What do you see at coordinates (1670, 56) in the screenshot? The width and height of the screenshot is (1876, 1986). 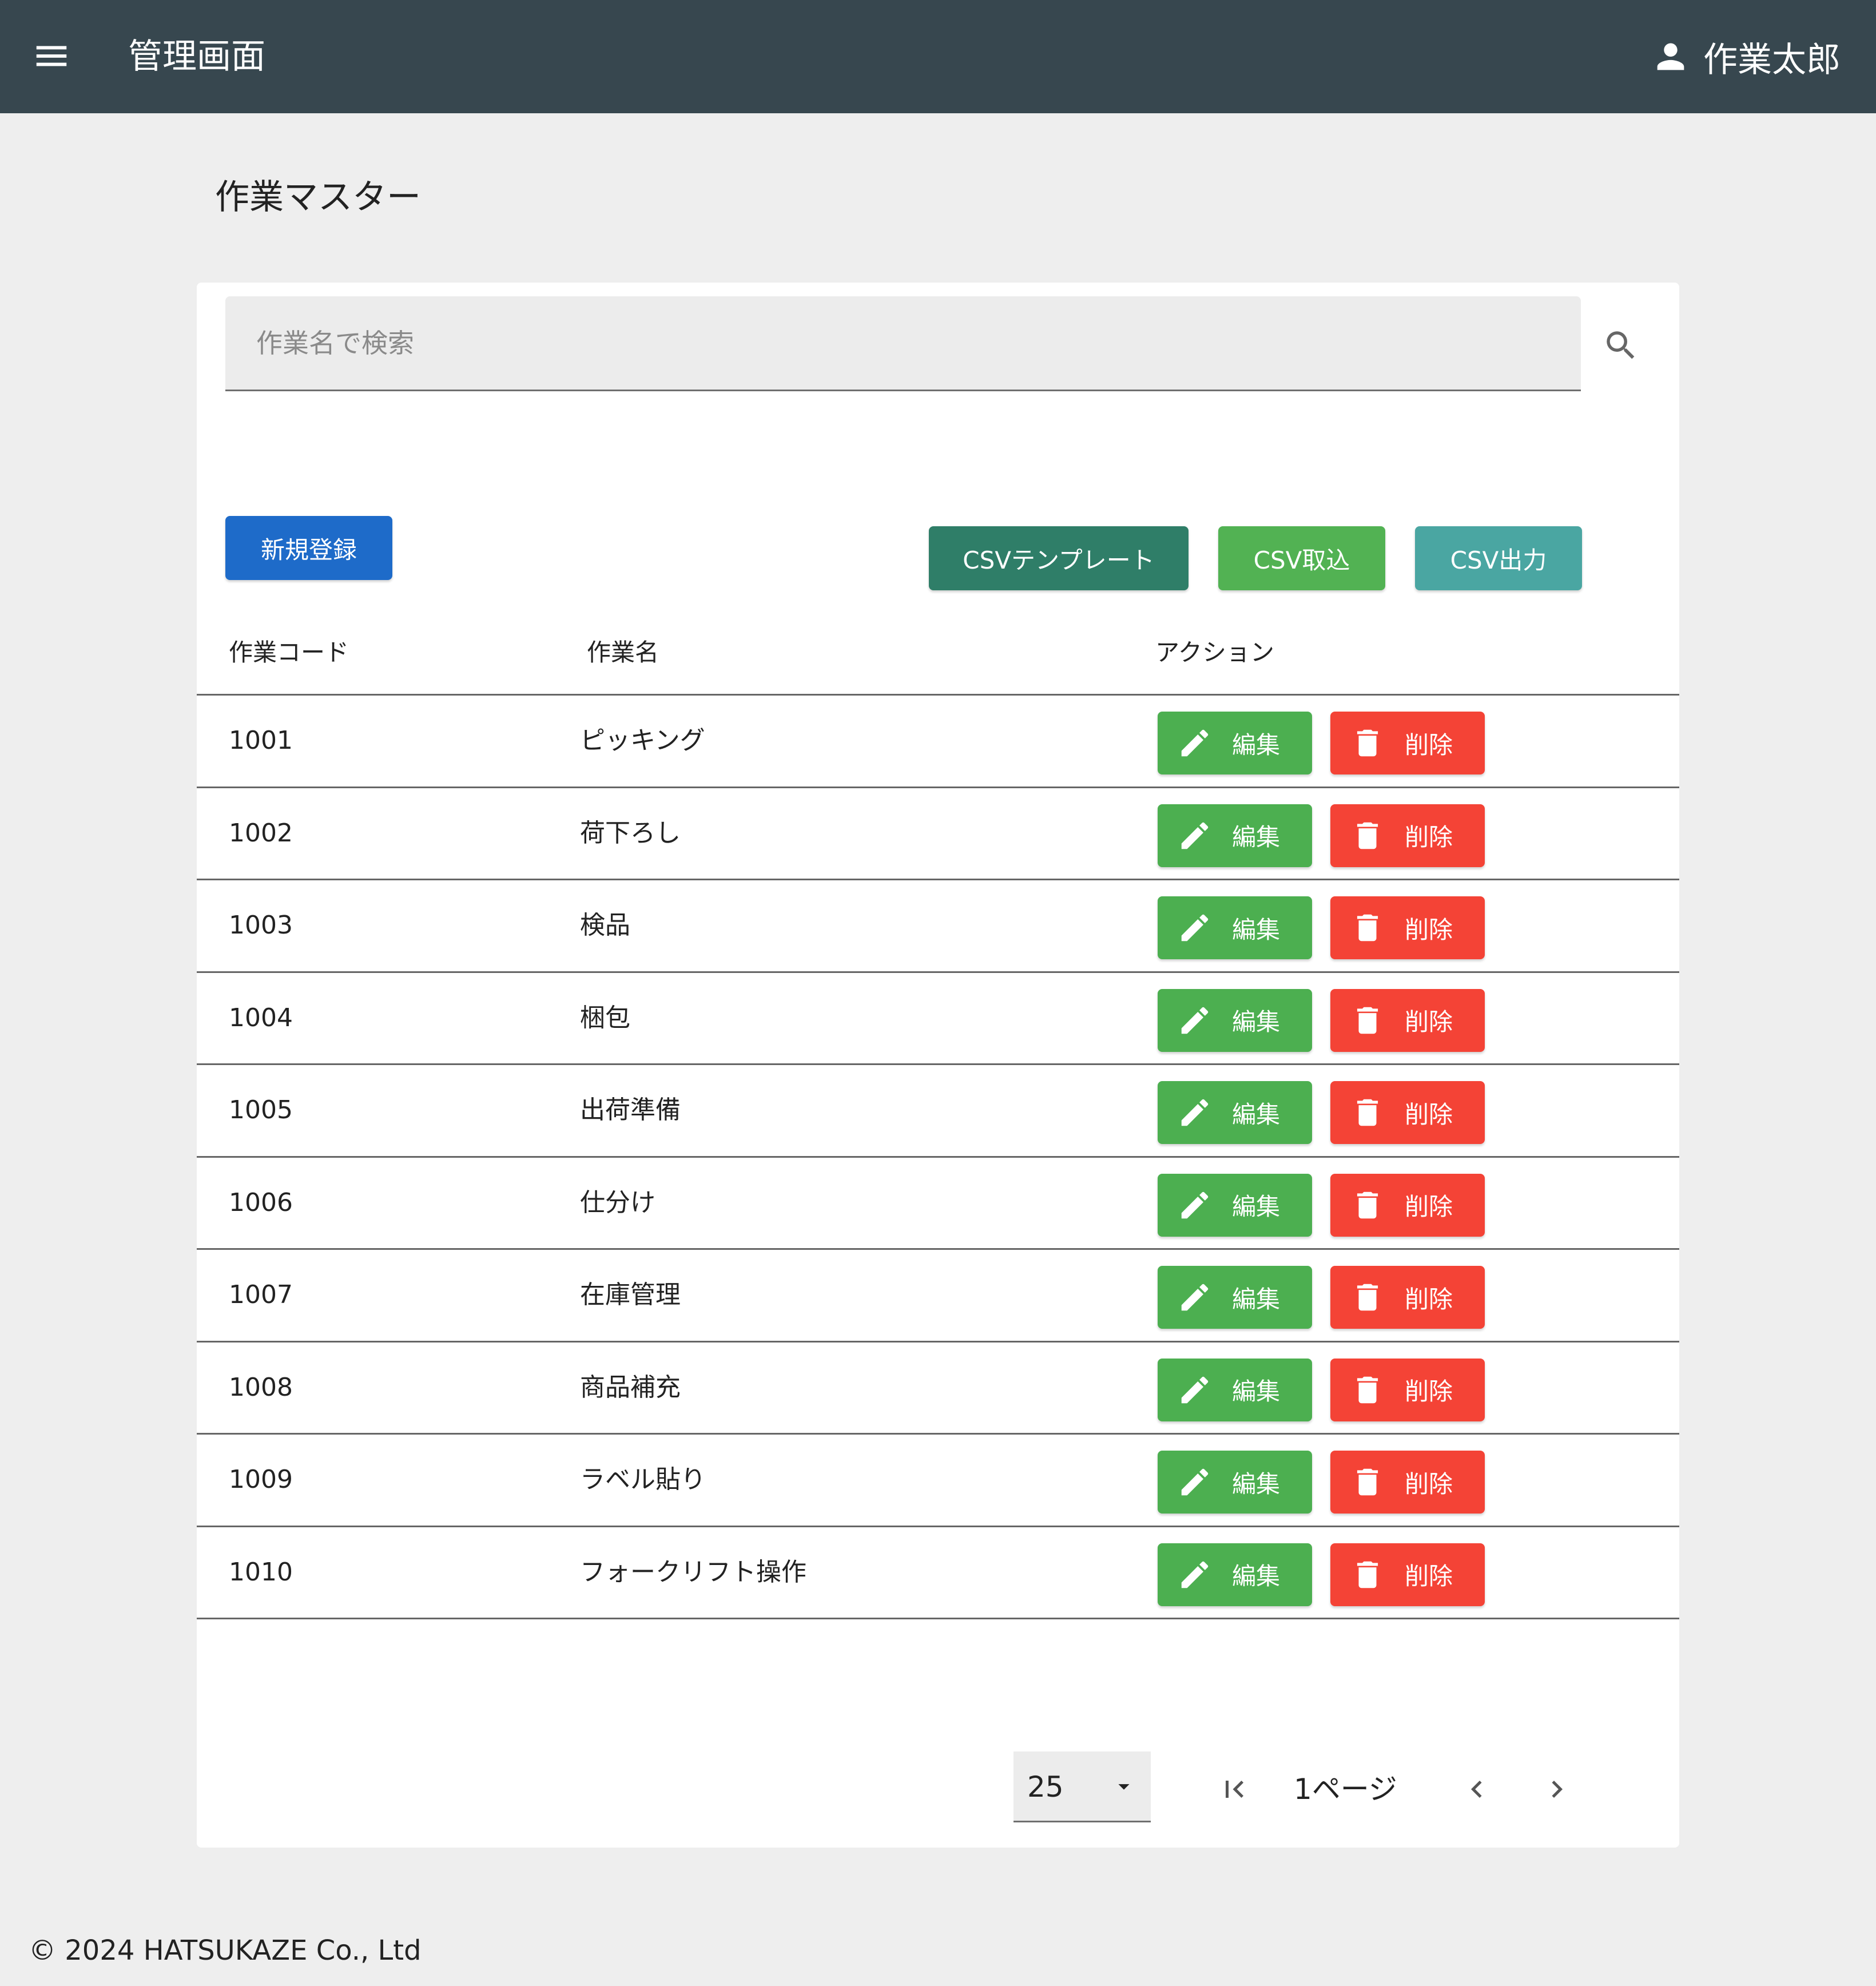 I see `person-icon` at bounding box center [1670, 56].